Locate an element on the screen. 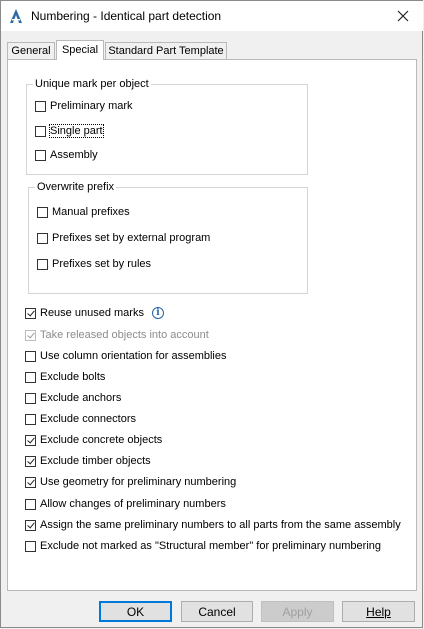 The width and height of the screenshot is (424, 629). checkbox-column-orientation: Use column orientation for assemblies is located at coordinates (125, 356).